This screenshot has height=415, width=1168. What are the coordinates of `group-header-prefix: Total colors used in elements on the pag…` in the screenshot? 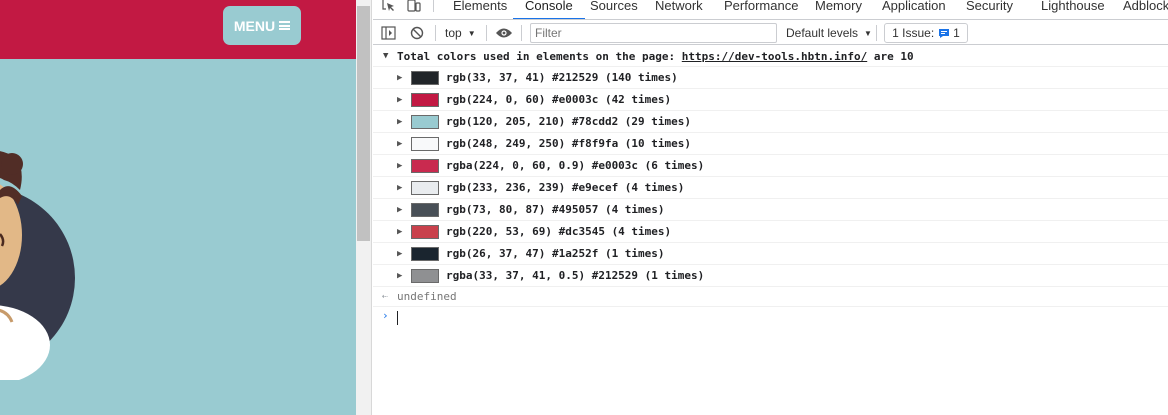 It's located at (536, 56).